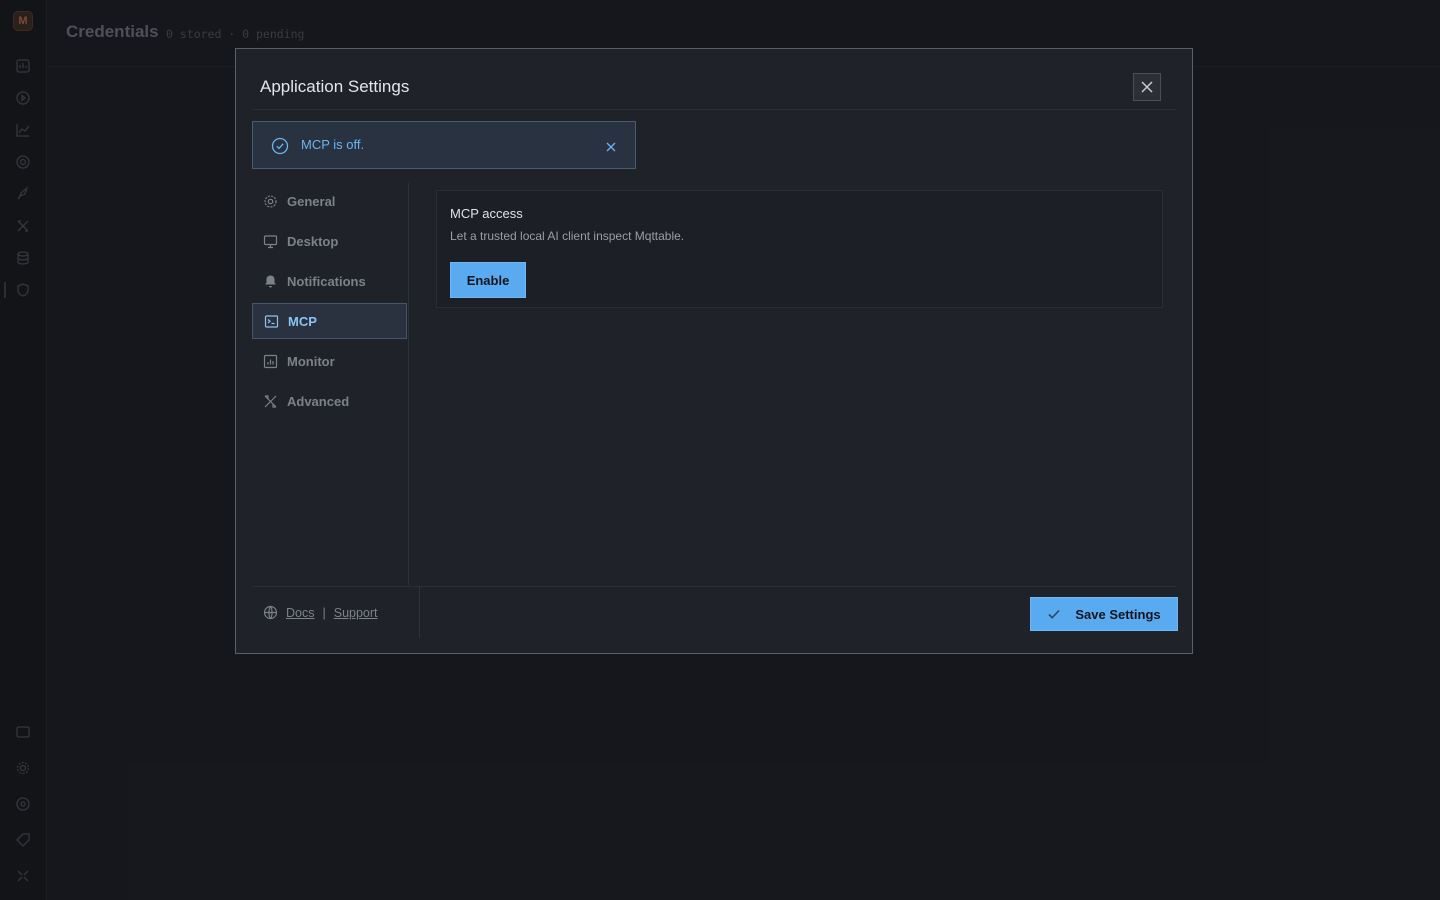 The width and height of the screenshot is (1440, 900). What do you see at coordinates (311, 361) in the screenshot?
I see `nav-item-label: Monitor` at bounding box center [311, 361].